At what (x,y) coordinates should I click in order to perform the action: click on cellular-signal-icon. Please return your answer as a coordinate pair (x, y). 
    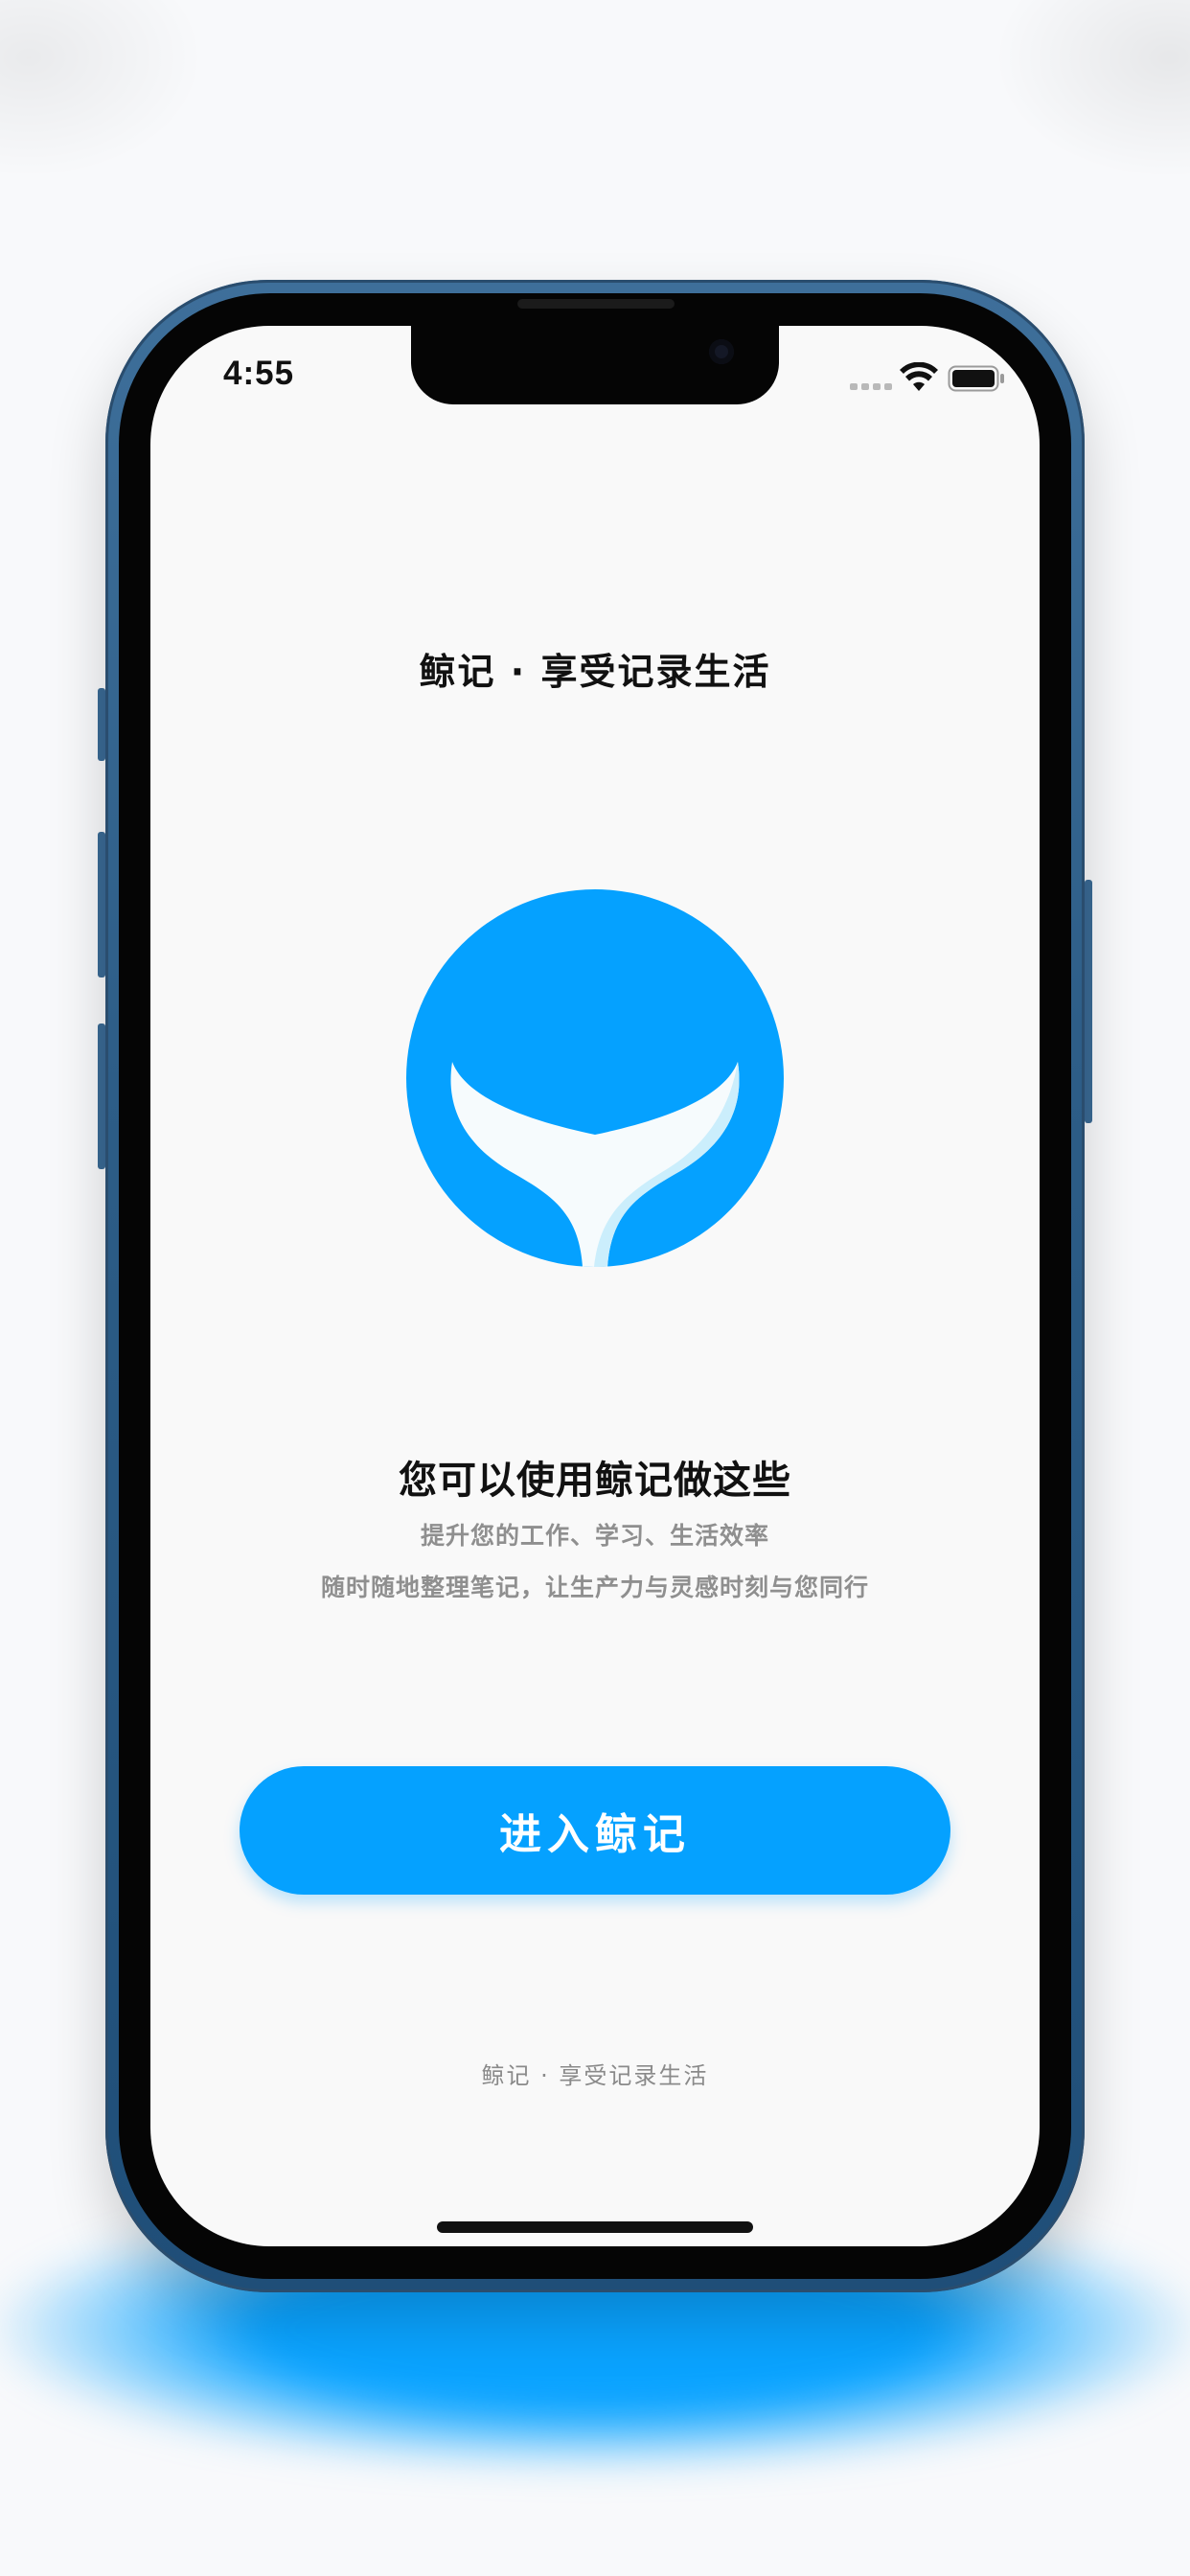
    Looking at the image, I should click on (871, 388).